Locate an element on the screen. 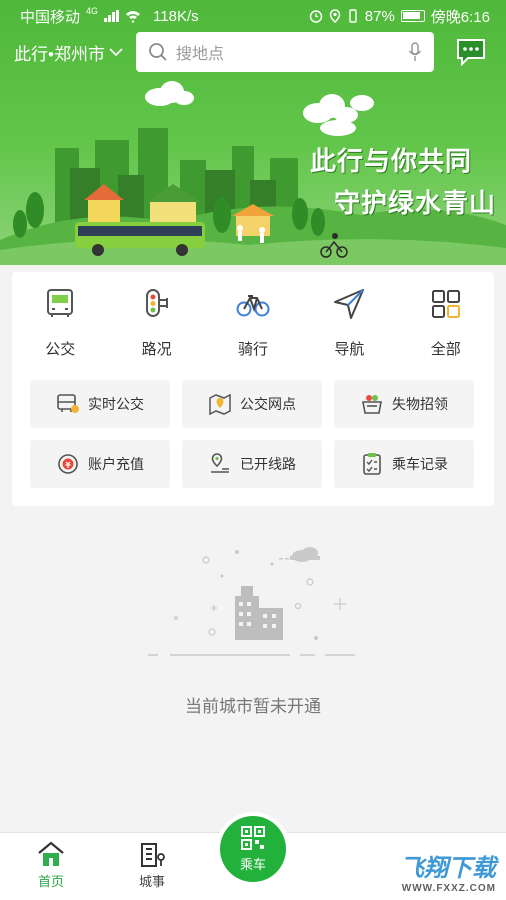 Image resolution: width=506 pixels, height=900 pixels. quick-nav-row: 公交 路况 骑行 导航 全部 is located at coordinates (253, 322).